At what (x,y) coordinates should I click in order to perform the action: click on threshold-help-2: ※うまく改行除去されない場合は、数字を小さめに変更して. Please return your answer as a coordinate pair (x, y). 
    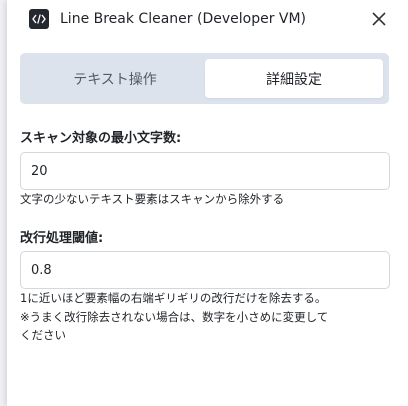
    Looking at the image, I should click on (174, 317).